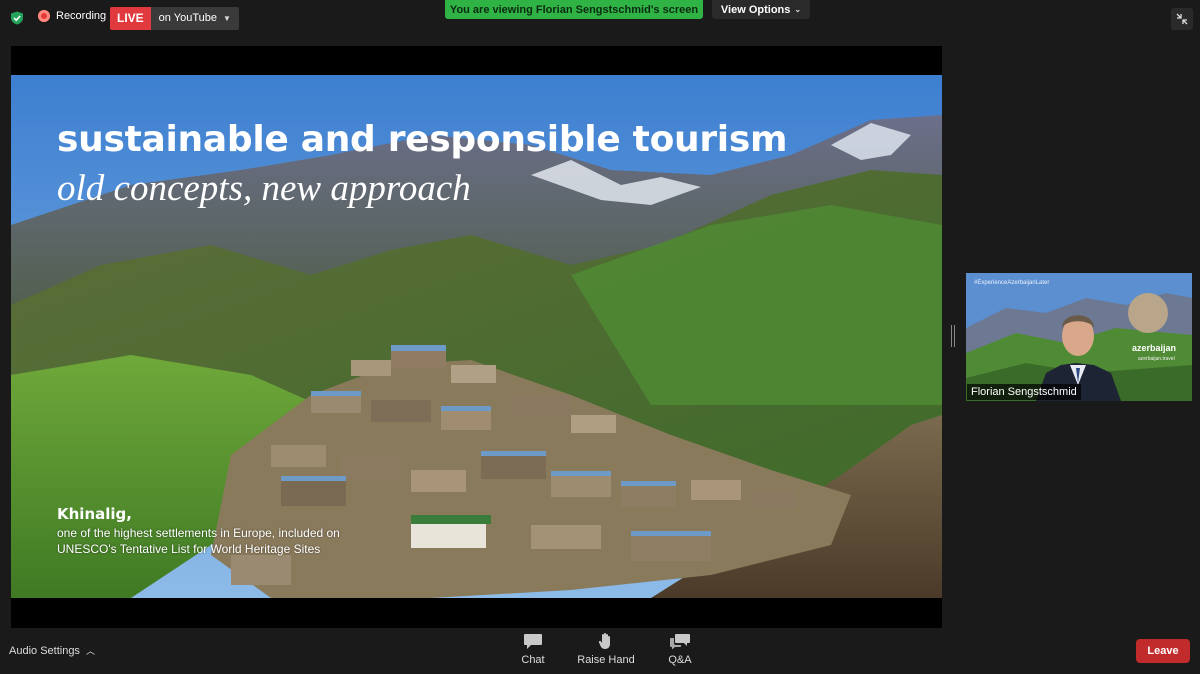  I want to click on view-options-button: View Options ⌄, so click(761, 9).